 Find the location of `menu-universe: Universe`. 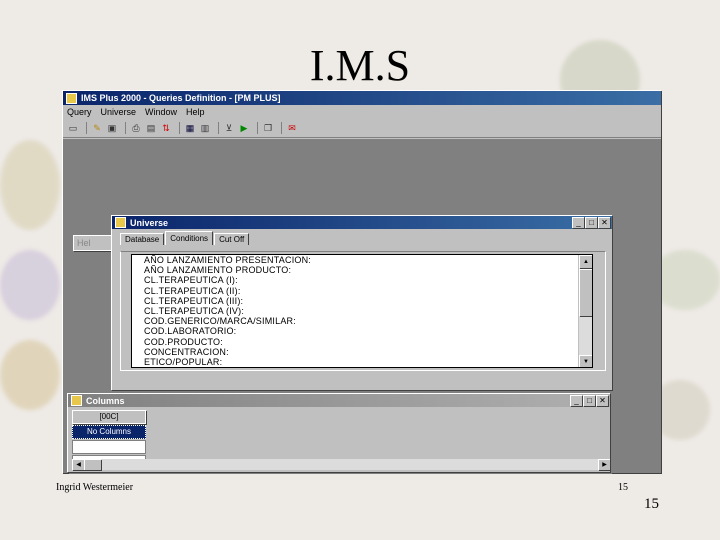

menu-universe: Universe is located at coordinates (119, 112).